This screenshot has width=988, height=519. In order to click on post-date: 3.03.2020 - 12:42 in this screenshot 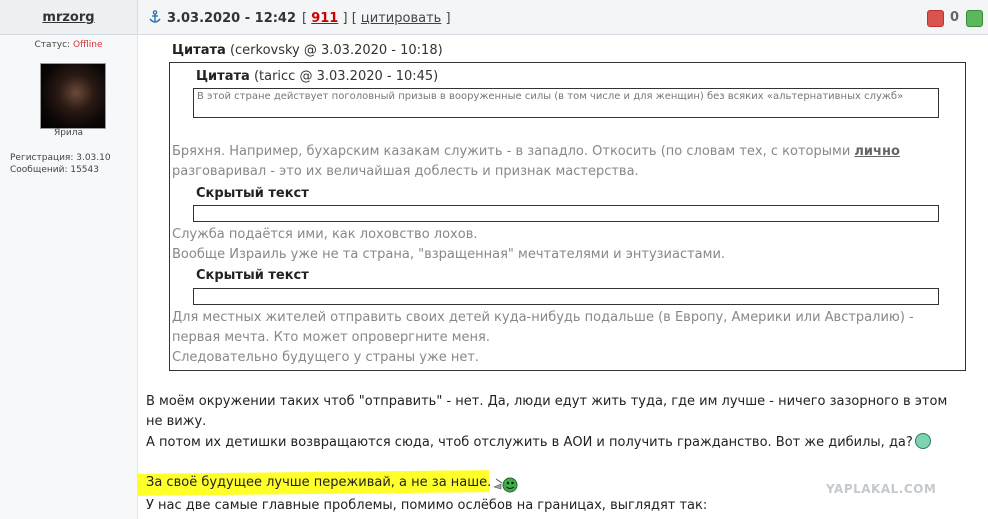, I will do `click(232, 18)`.